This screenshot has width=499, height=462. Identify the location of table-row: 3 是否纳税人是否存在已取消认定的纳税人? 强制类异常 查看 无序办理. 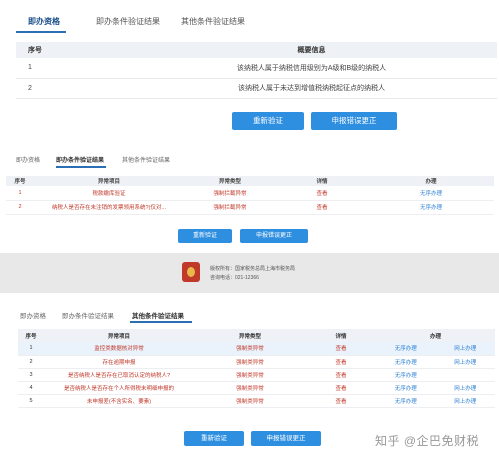
(256, 375).